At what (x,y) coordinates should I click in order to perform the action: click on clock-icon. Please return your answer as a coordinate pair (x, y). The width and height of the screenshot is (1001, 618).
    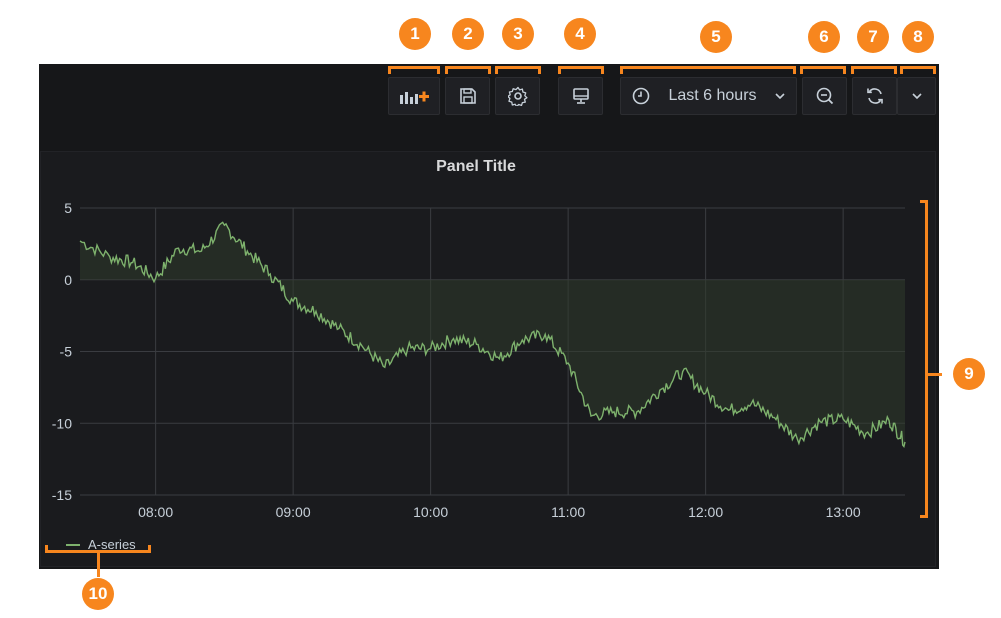
    Looking at the image, I should click on (641, 96).